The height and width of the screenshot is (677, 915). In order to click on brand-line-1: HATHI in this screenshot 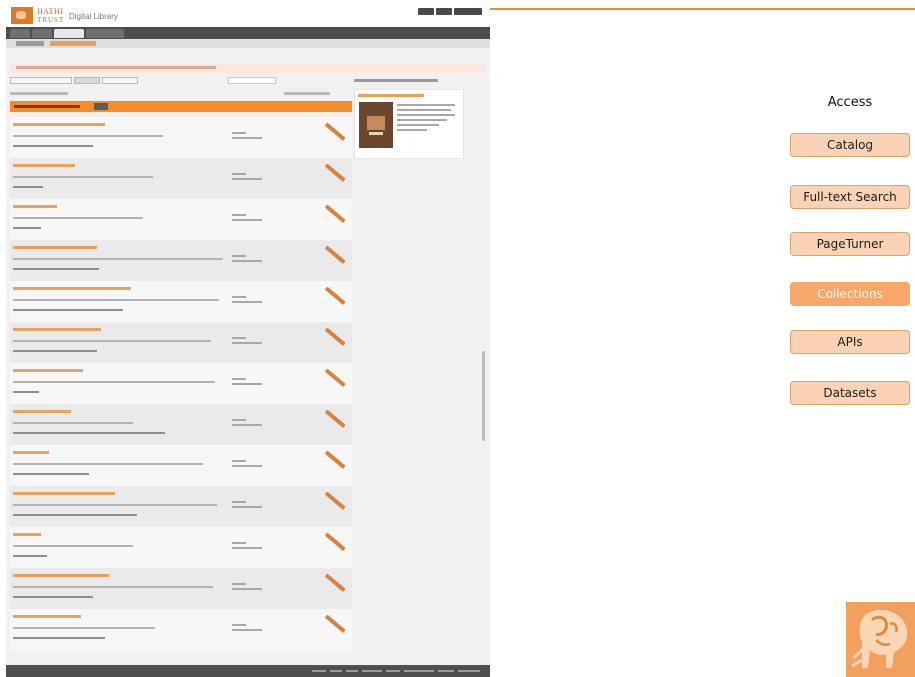, I will do `click(50, 11)`.